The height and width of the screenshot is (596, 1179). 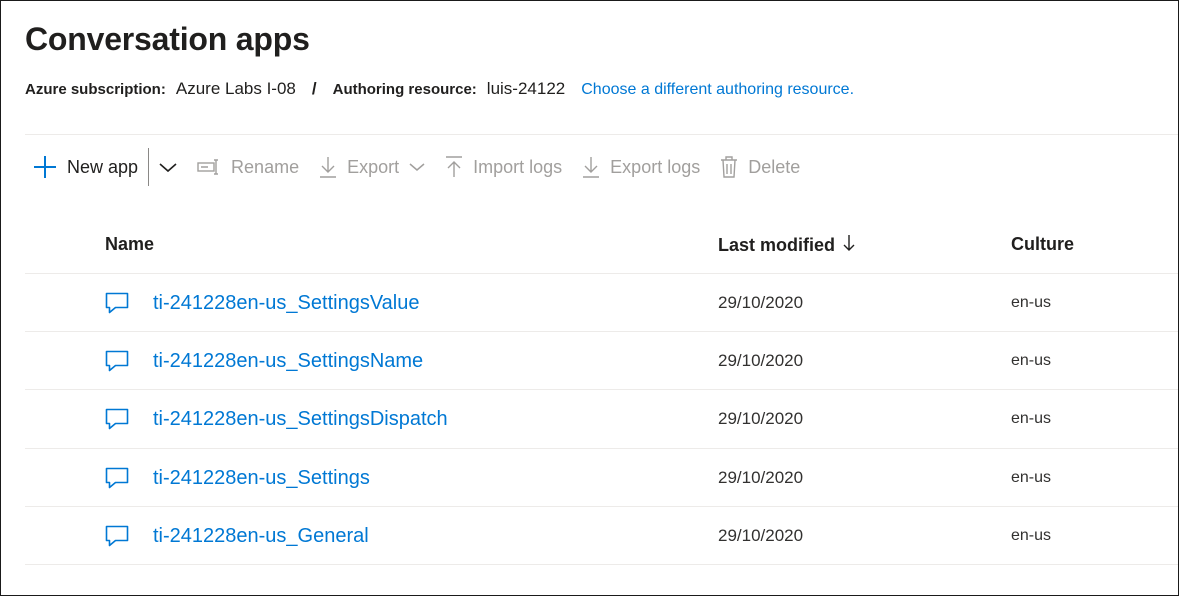 I want to click on column-header-name-label: Name, so click(x=130, y=244).